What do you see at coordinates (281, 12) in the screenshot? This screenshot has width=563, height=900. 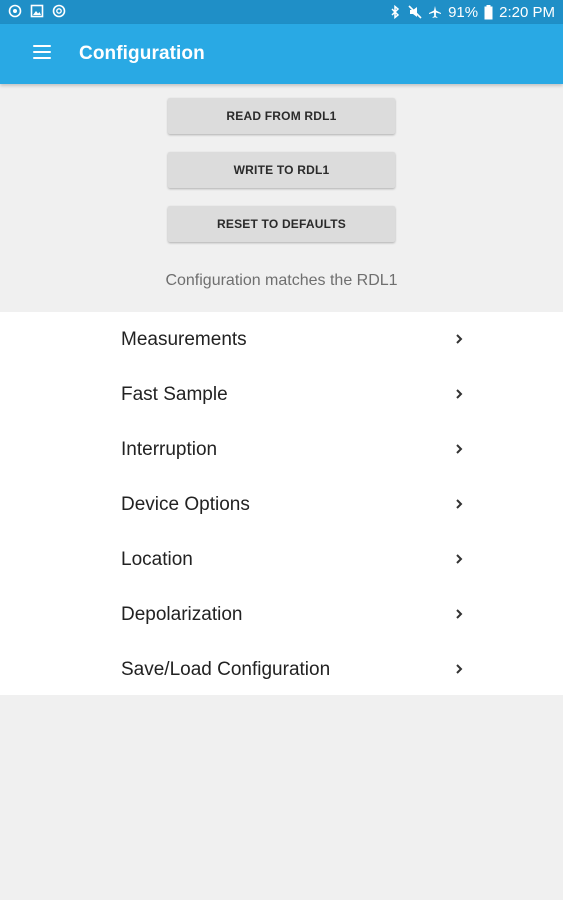 I see `status-bar: 91% 2:20 PM` at bounding box center [281, 12].